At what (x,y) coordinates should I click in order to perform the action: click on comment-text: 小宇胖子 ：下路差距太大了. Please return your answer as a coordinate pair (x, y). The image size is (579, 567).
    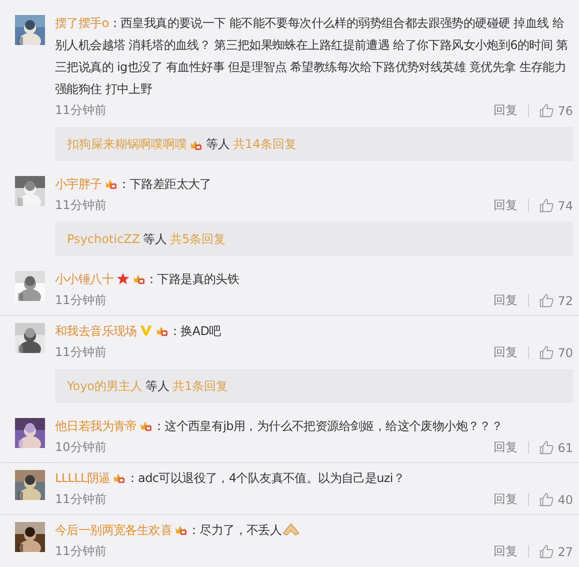
    Looking at the image, I should click on (133, 184).